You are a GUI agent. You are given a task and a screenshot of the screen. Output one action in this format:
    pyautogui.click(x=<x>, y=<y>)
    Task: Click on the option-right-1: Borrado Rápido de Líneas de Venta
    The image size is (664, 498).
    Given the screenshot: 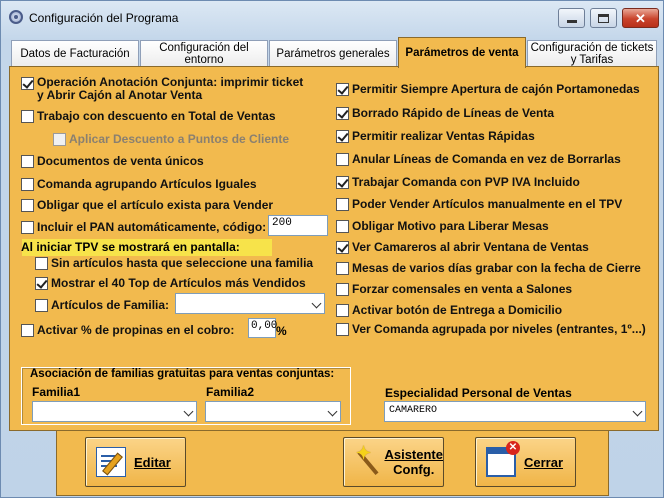 What is the action you would take?
    pyautogui.click(x=445, y=113)
    